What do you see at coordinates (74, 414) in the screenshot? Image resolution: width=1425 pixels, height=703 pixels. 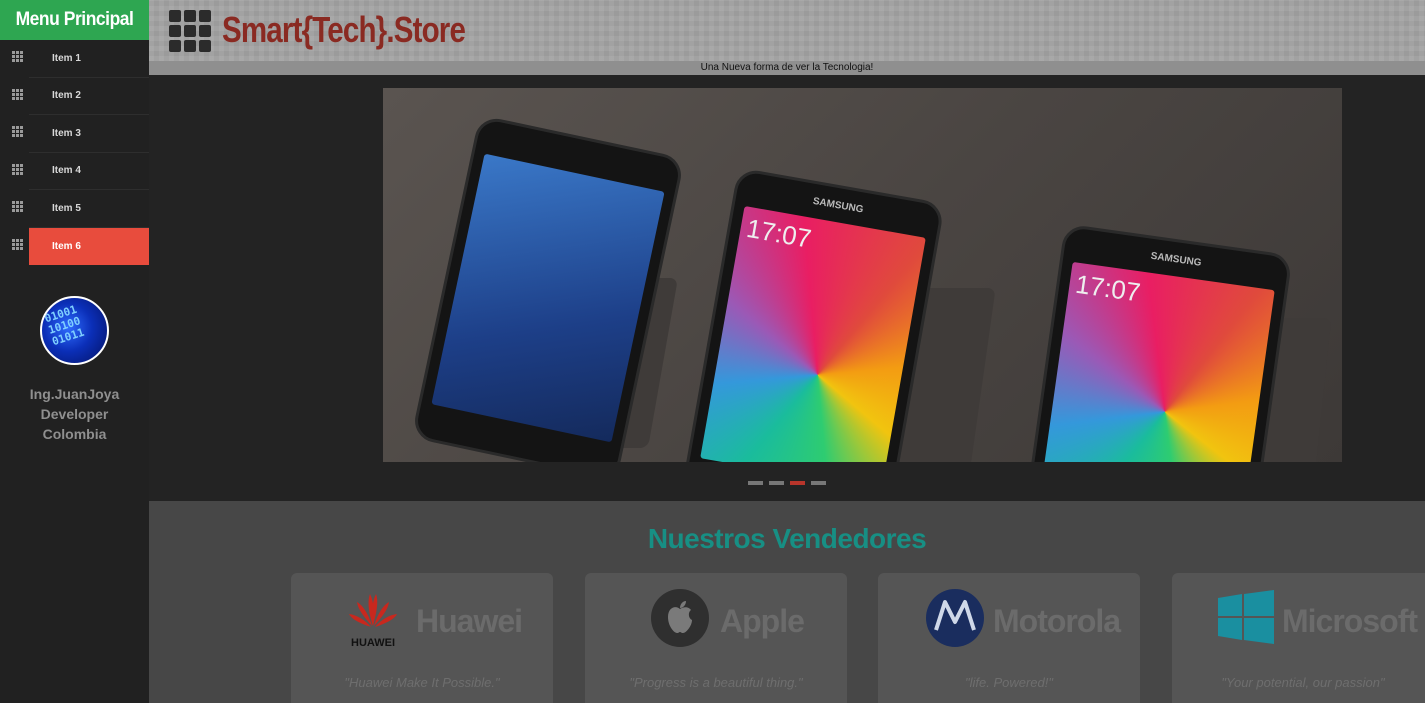 I see `profile-role: Developer` at bounding box center [74, 414].